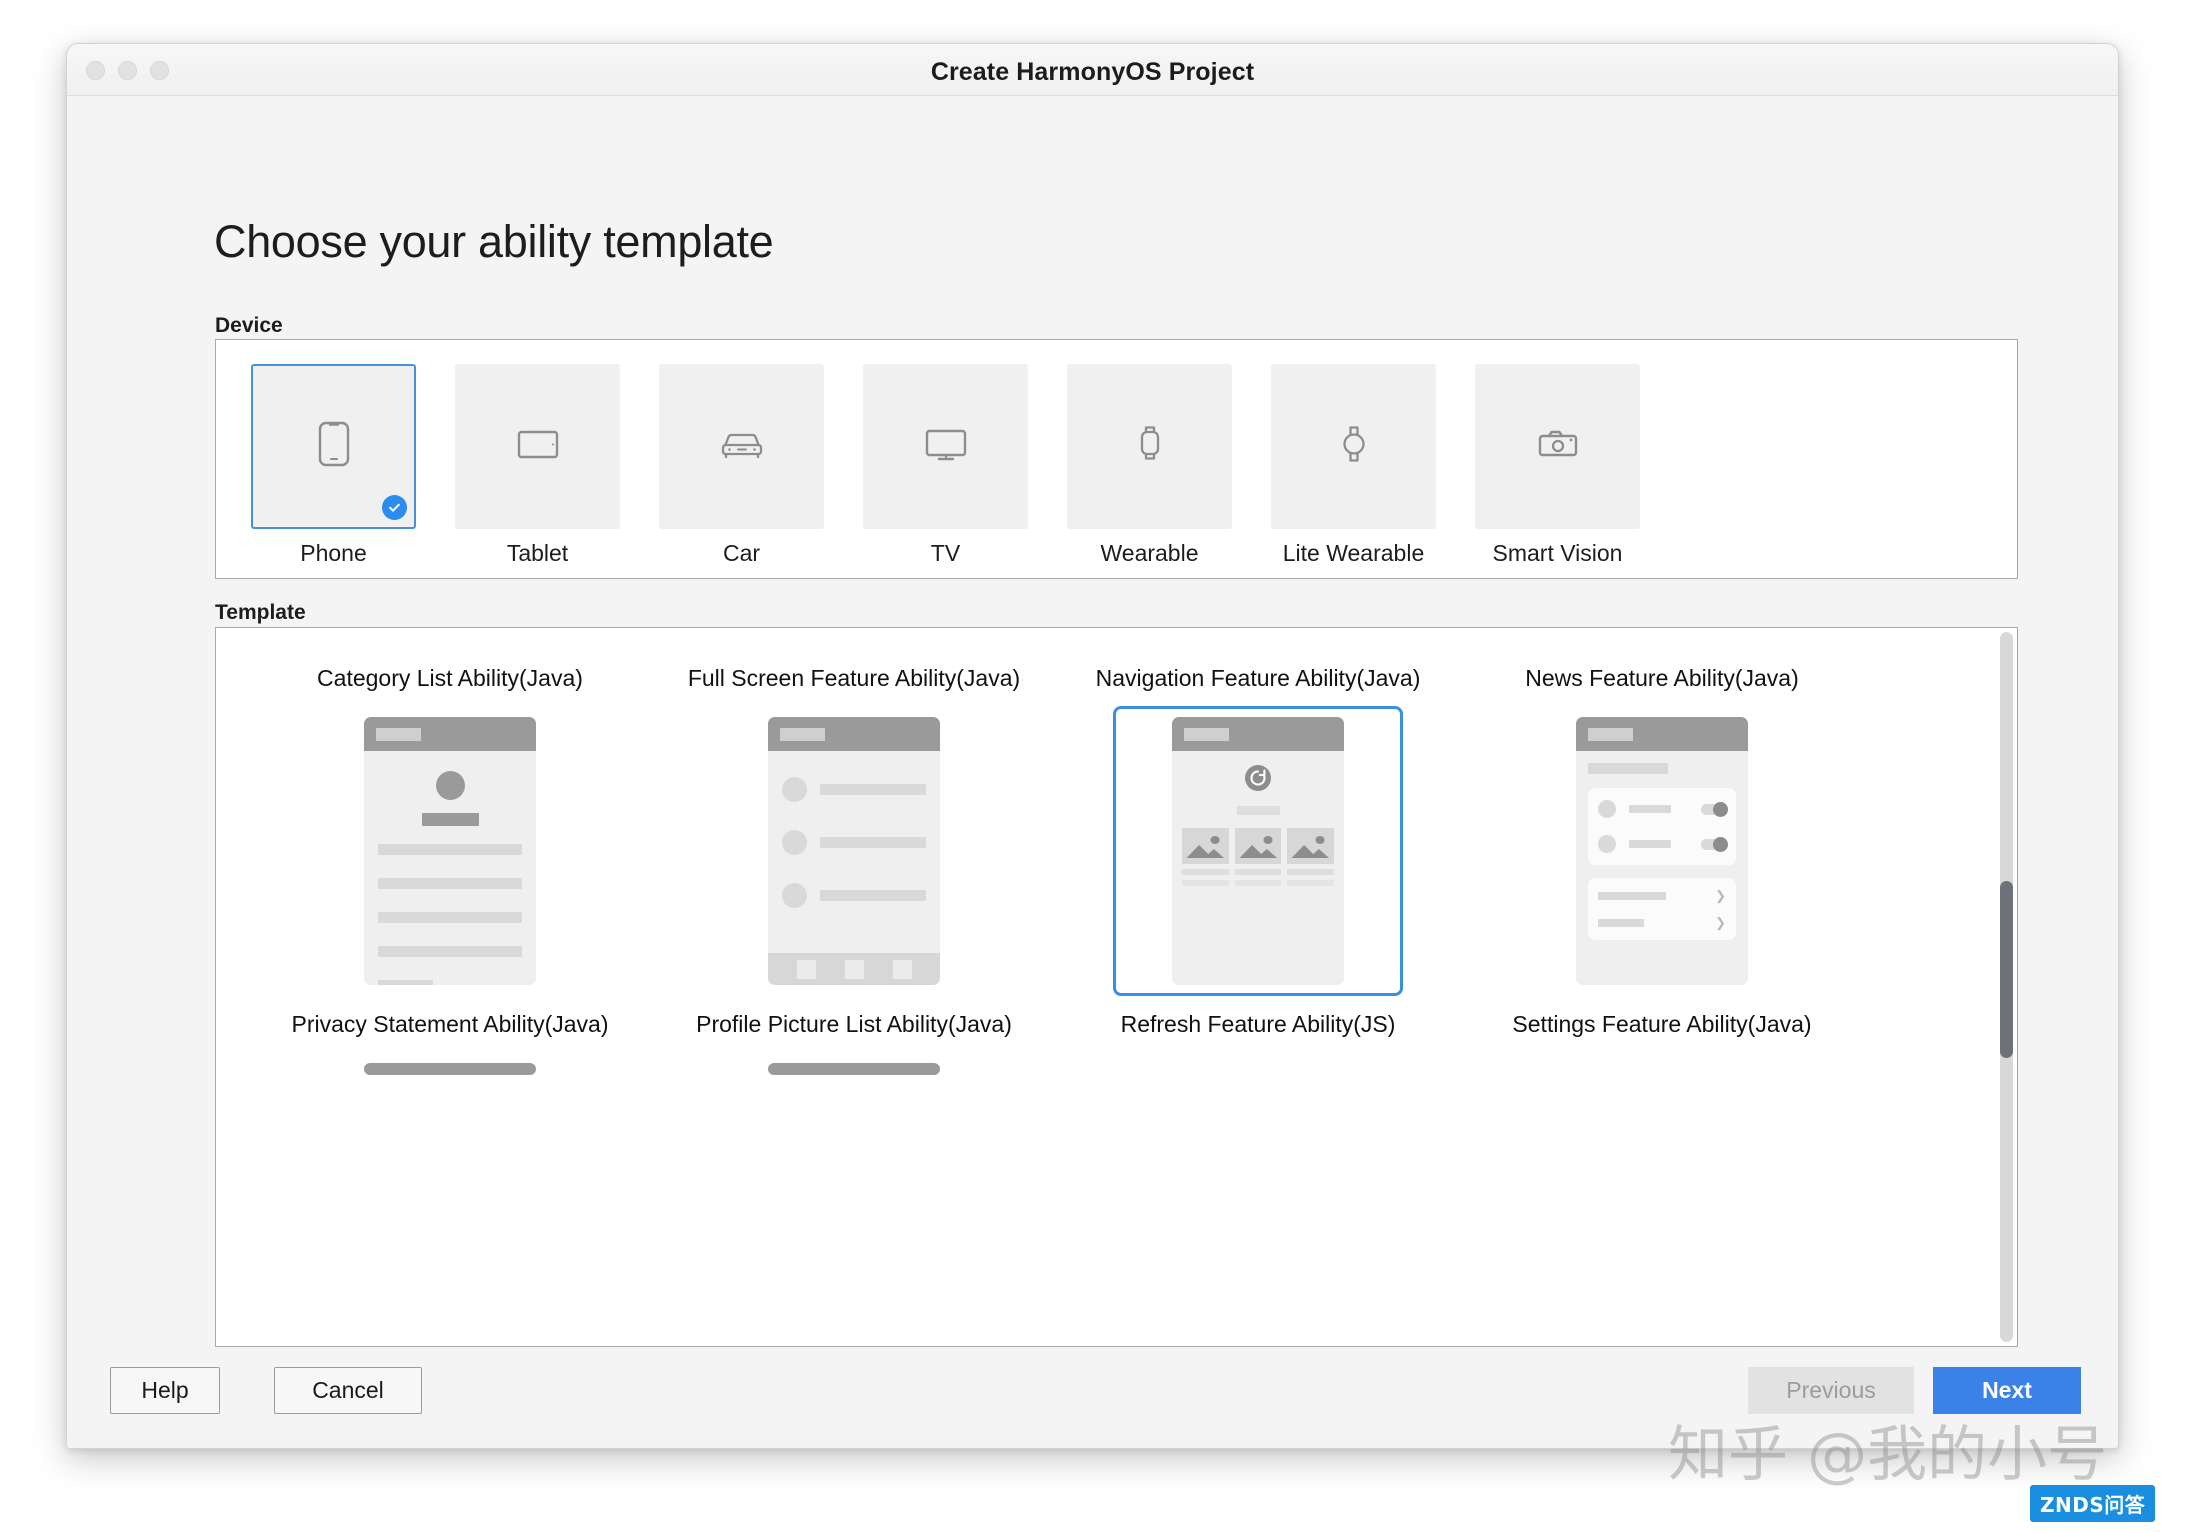 The height and width of the screenshot is (1532, 2186). I want to click on device-label-lite-wearable: Lite Wearable, so click(1353, 553).